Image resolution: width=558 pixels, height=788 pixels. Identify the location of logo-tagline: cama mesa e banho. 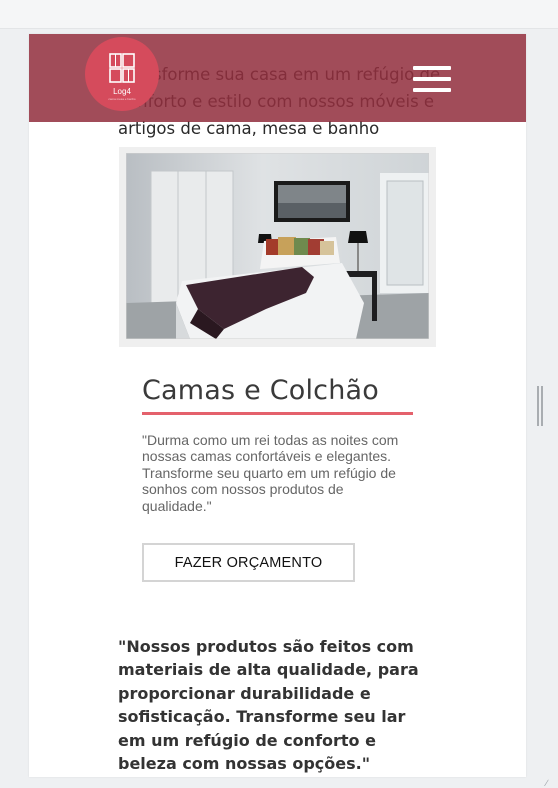
(122, 99).